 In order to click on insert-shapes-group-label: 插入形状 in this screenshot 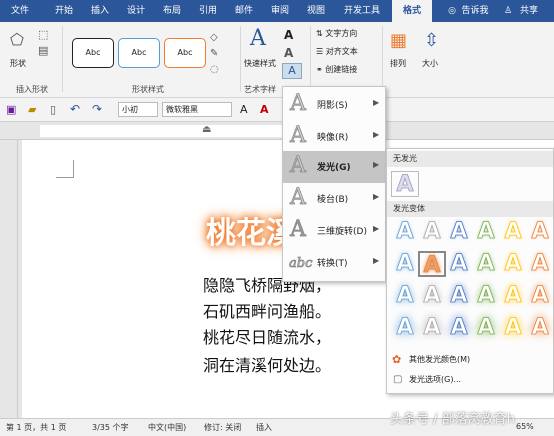, I will do `click(32, 89)`.